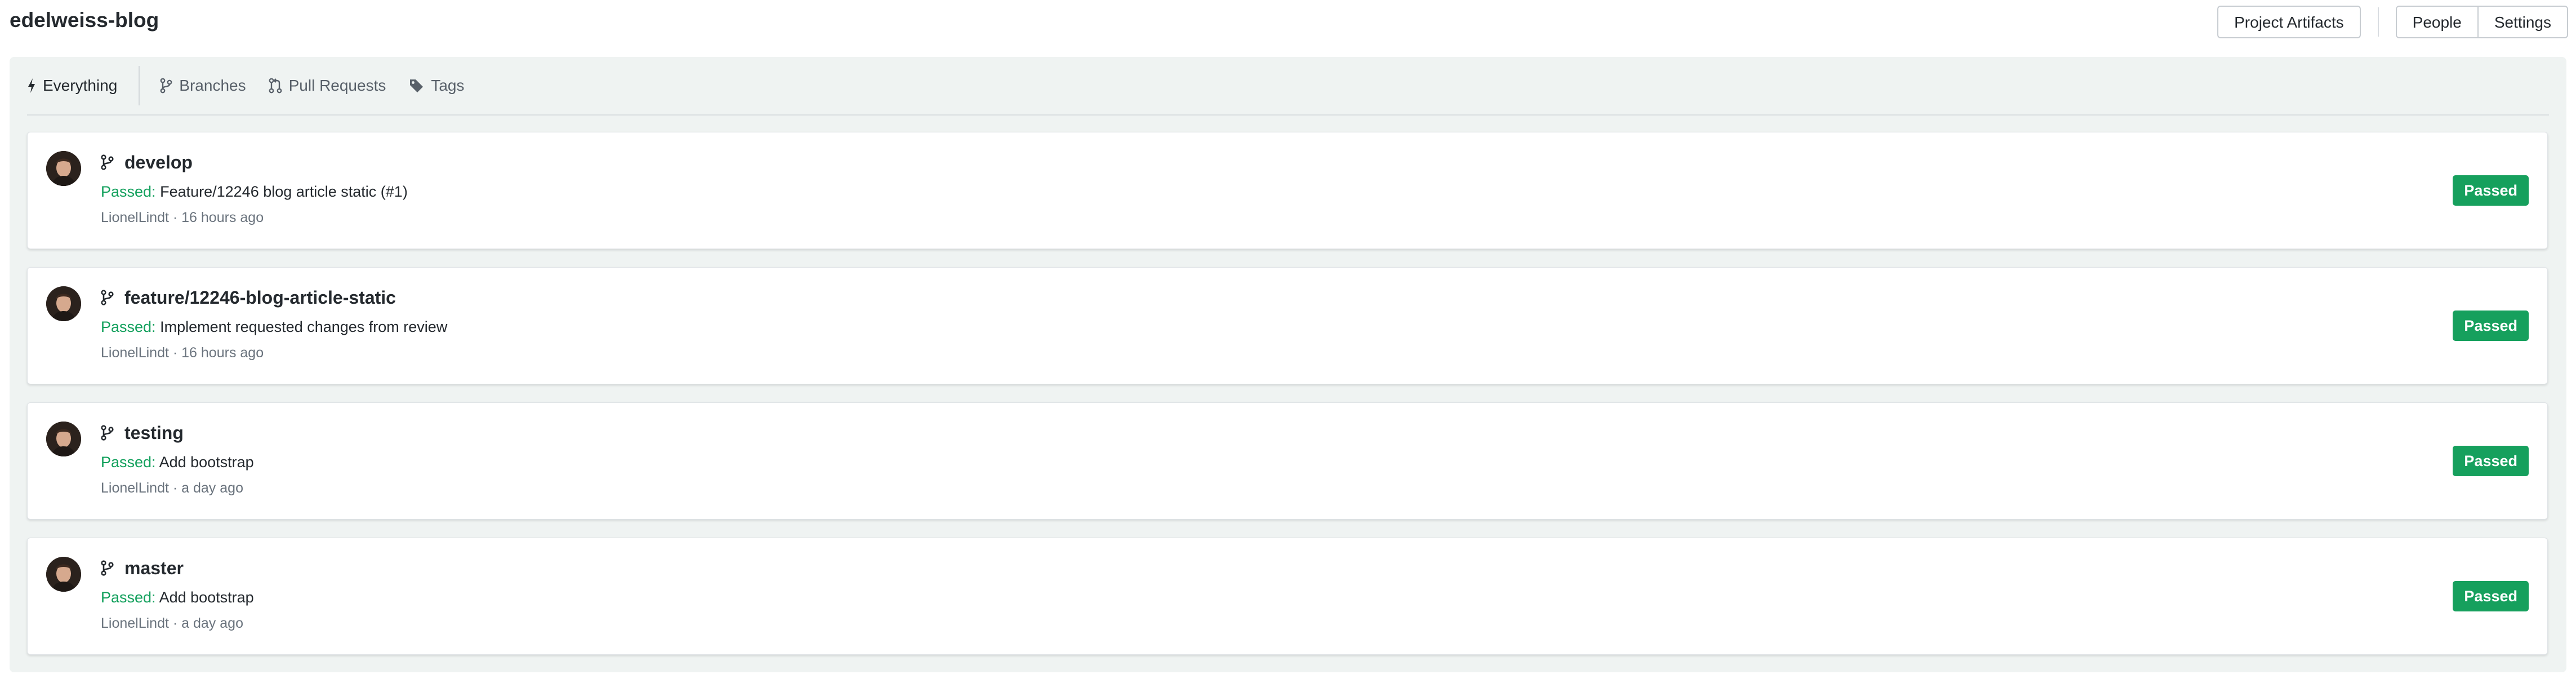 This screenshot has height=683, width=2576. I want to click on tab-everything: Everything, so click(72, 85).